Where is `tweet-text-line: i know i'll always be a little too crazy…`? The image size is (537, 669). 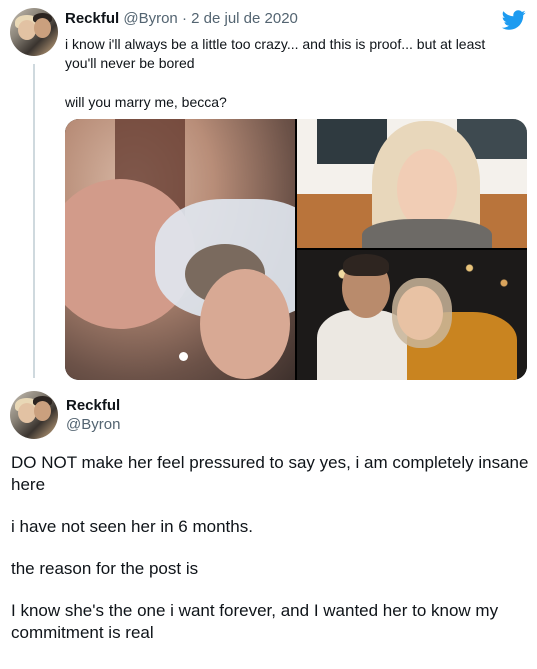 tweet-text-line: i know i'll always be a little too crazy… is located at coordinates (275, 53).